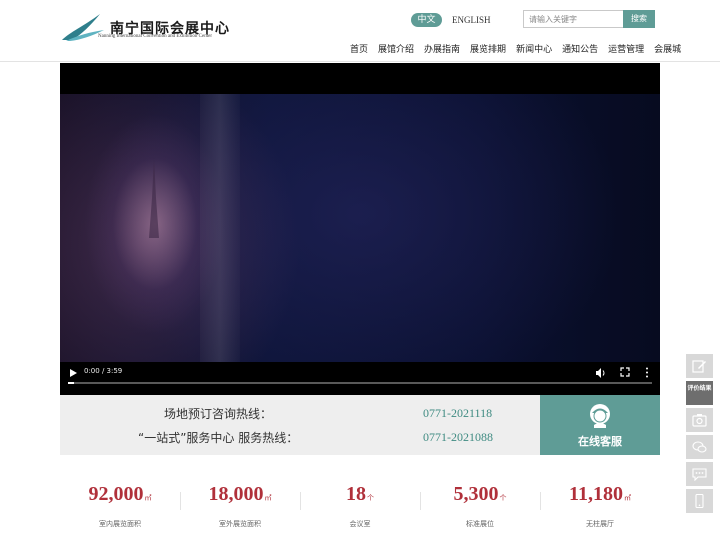 The height and width of the screenshot is (540, 720). What do you see at coordinates (626, 48) in the screenshot?
I see `nav-item-operations: 运营管理` at bounding box center [626, 48].